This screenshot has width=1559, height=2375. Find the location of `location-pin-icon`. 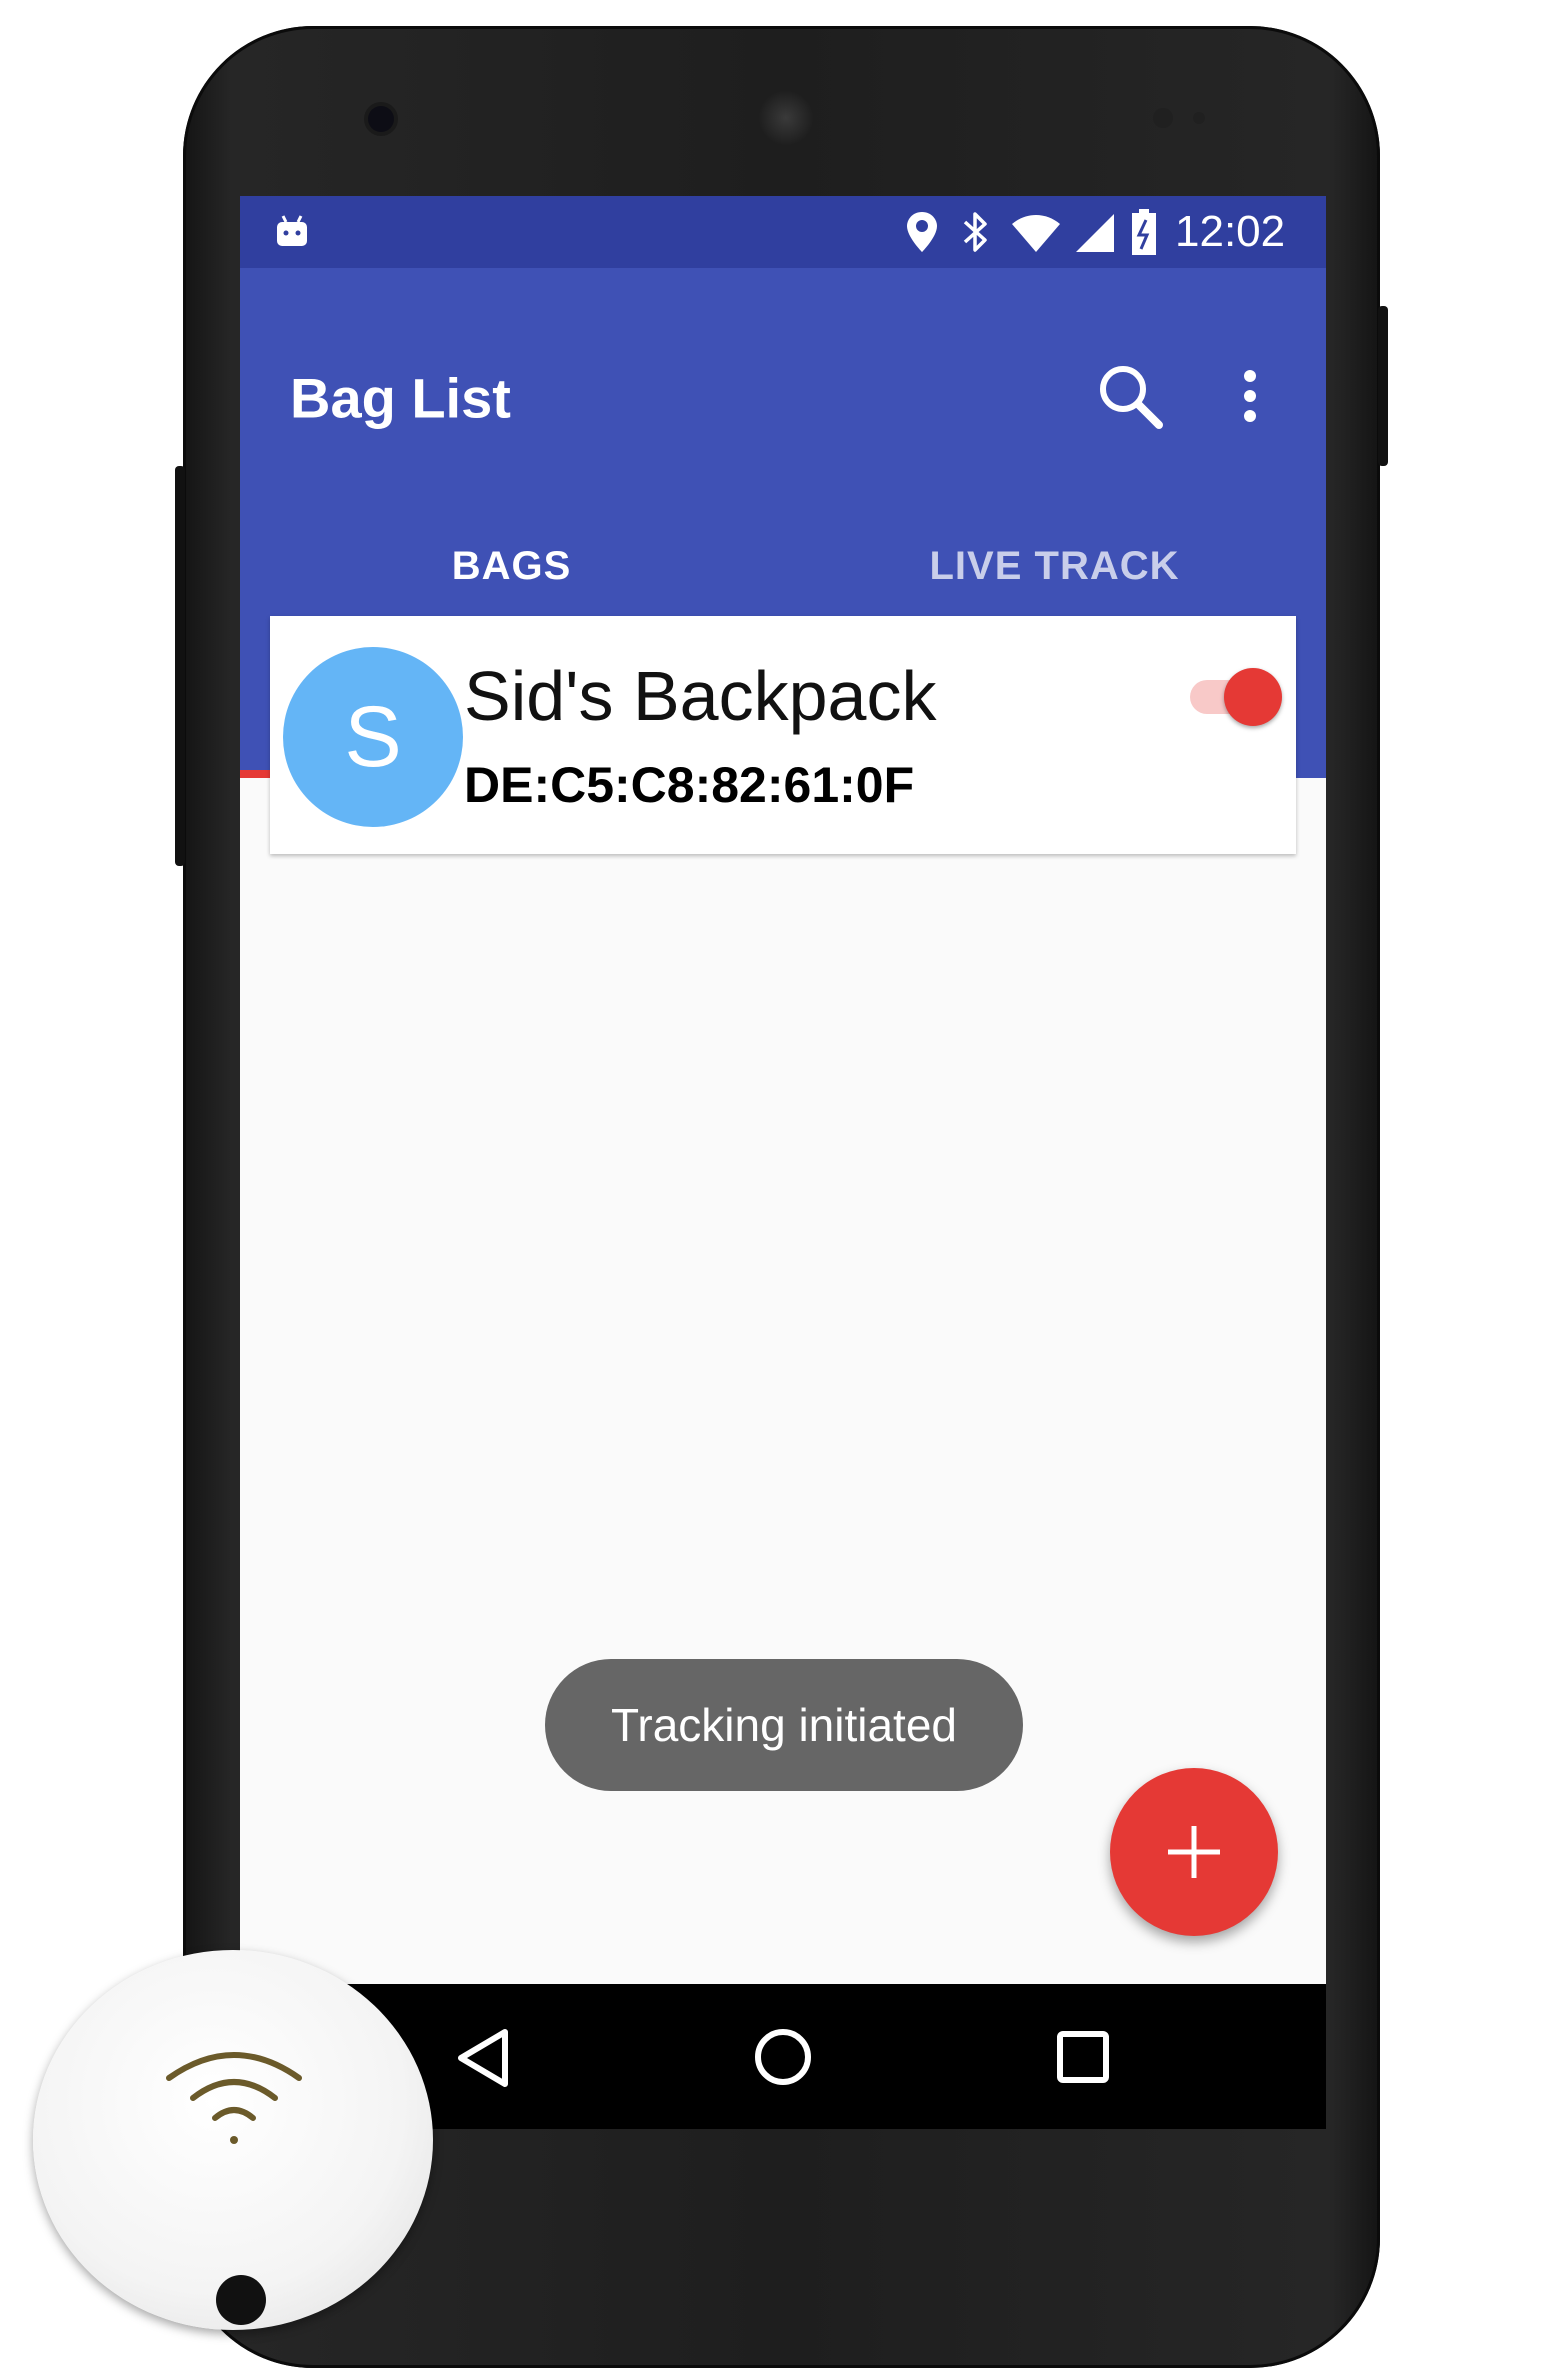

location-pin-icon is located at coordinates (922, 232).